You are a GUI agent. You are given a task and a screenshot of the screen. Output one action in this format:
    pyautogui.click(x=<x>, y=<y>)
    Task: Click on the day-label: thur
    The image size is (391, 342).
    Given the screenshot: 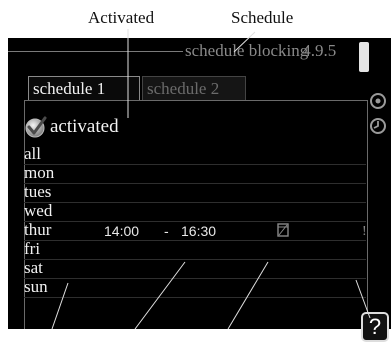 What is the action you would take?
    pyautogui.click(x=38, y=229)
    